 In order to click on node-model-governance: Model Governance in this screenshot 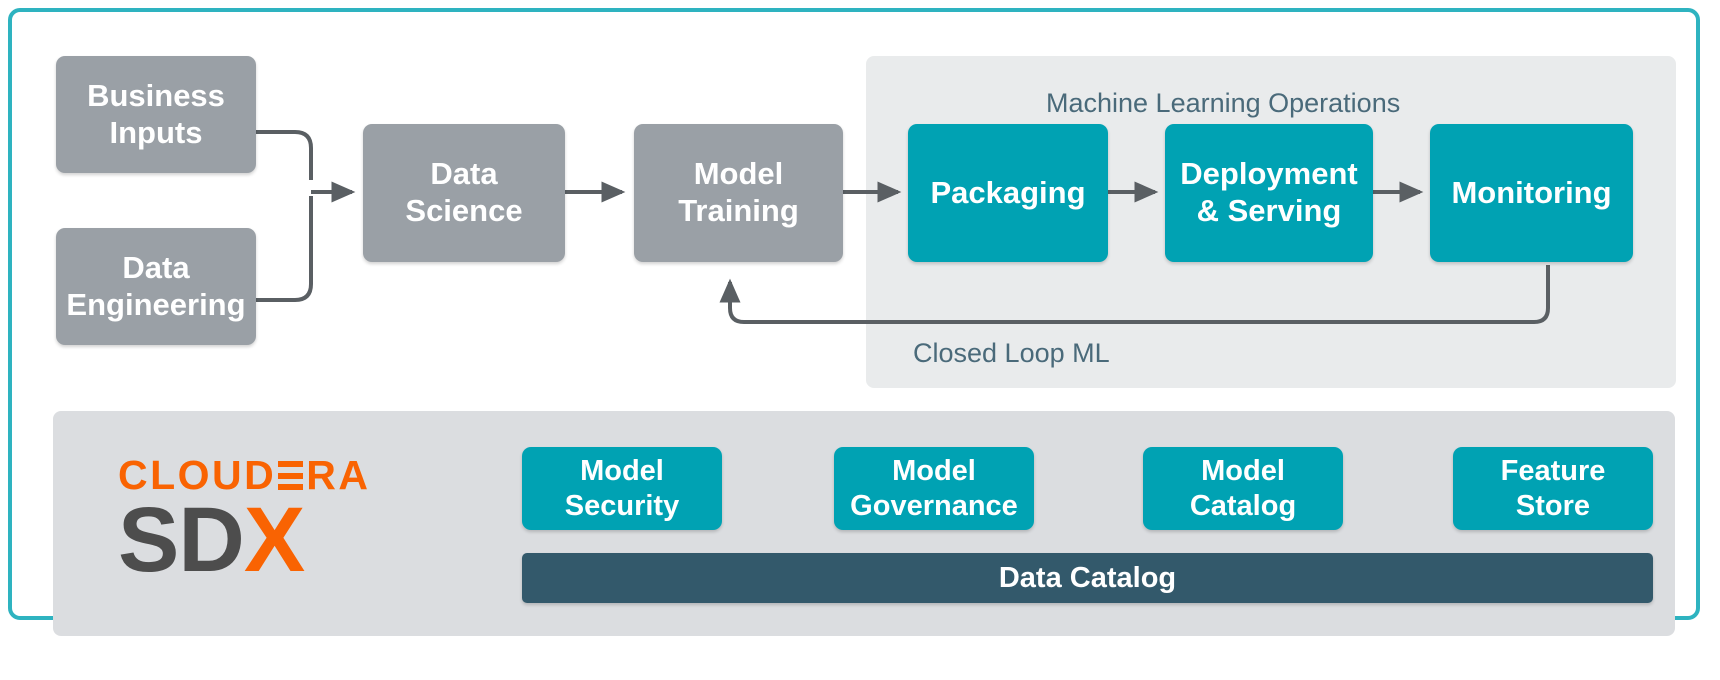, I will do `click(934, 488)`.